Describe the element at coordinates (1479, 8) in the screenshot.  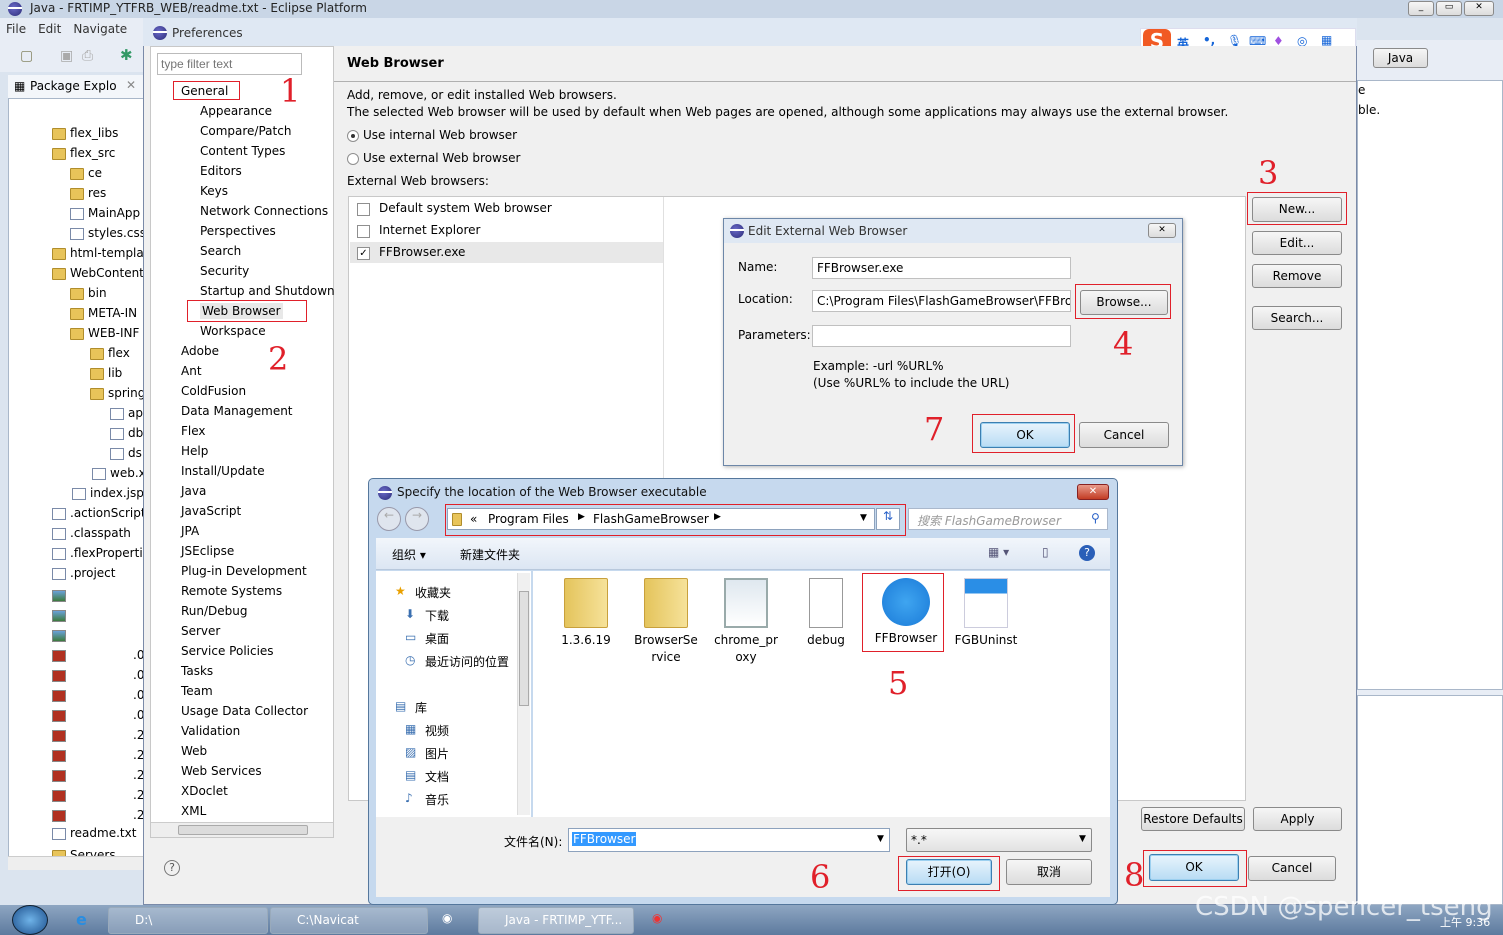
I see `close-button: ✕` at that location.